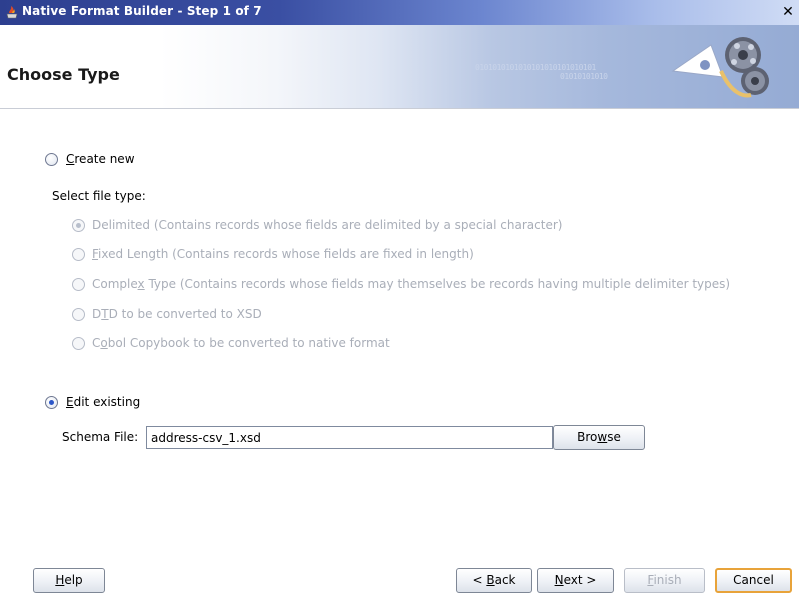 The height and width of the screenshot is (602, 799). I want to click on create-new-label: Create new, so click(100, 159).